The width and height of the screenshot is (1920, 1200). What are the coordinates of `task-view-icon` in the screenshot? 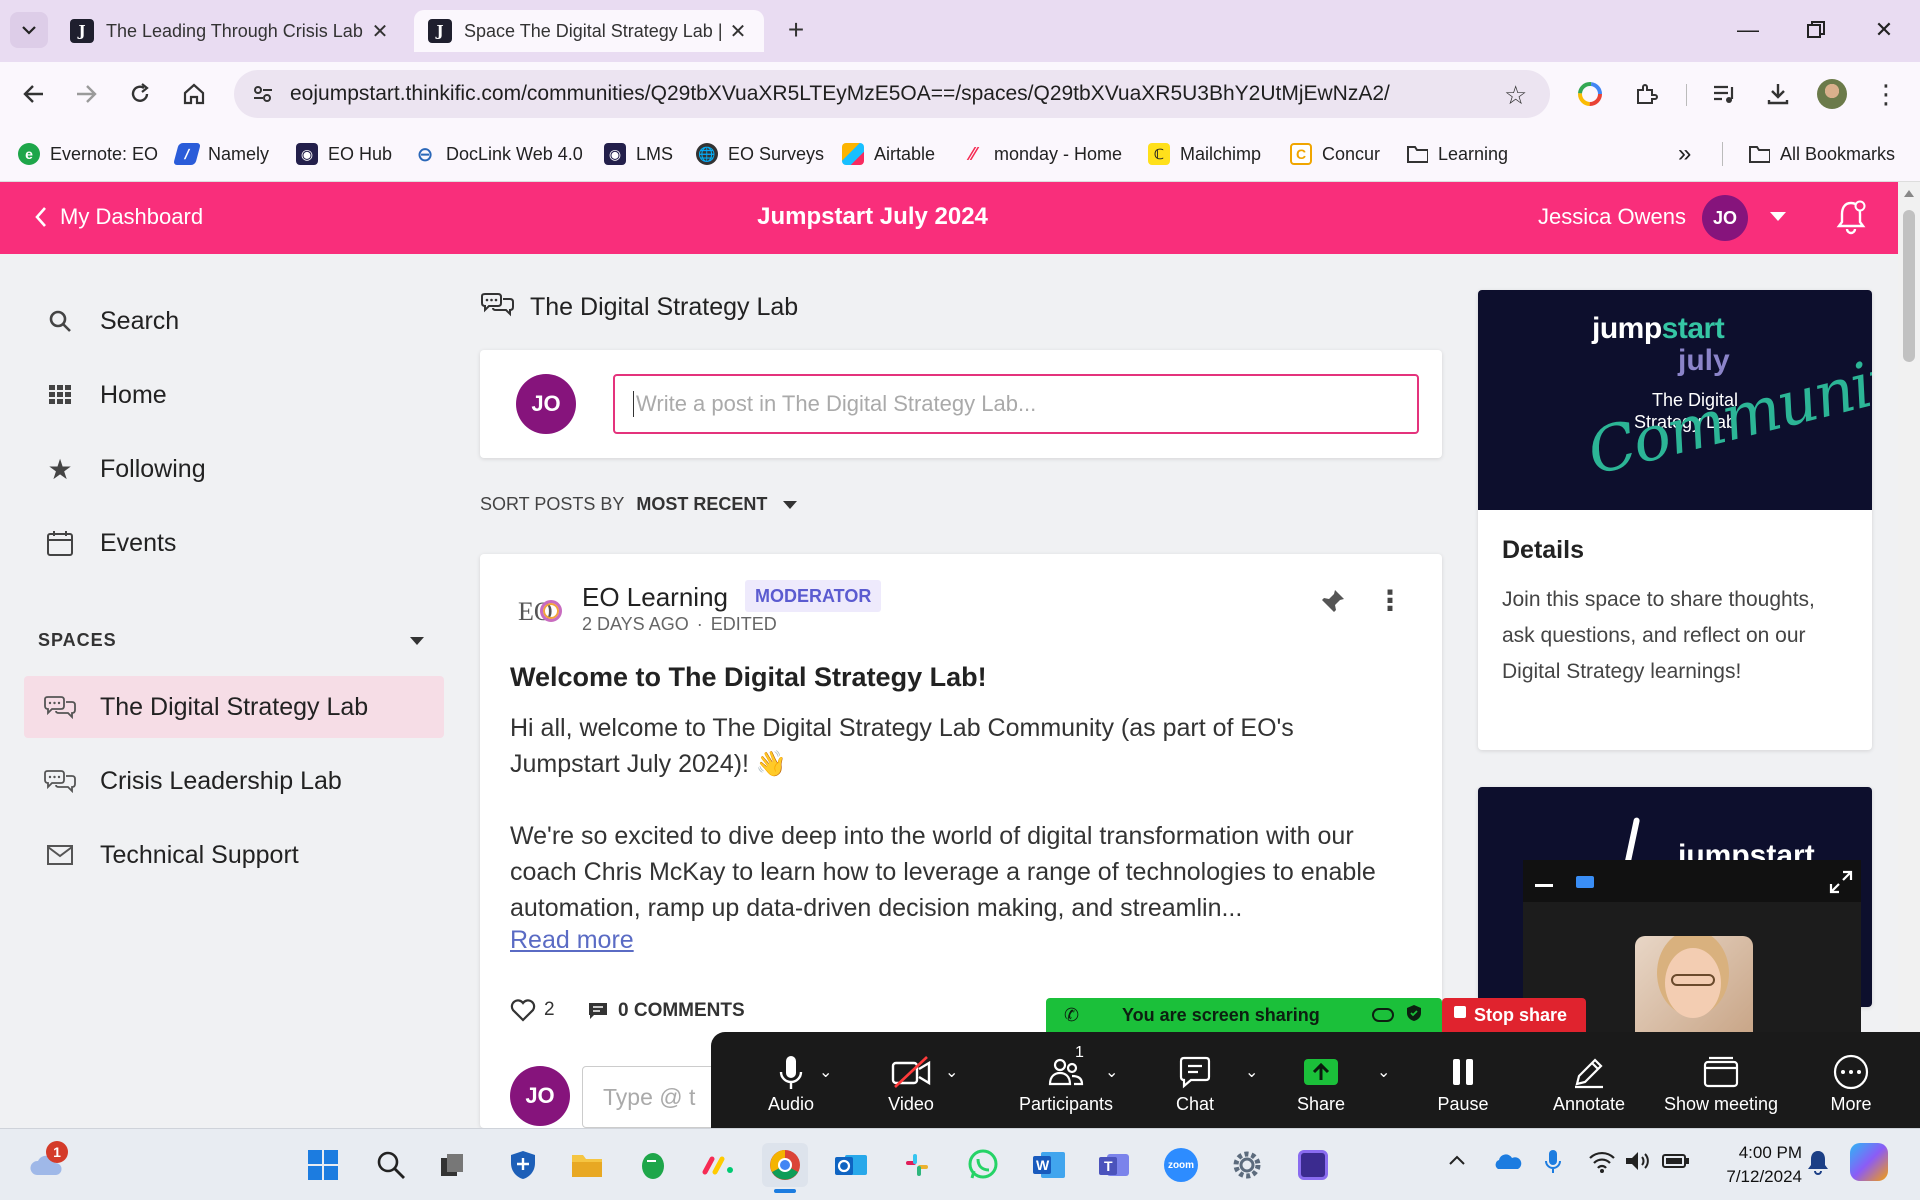 It's located at (453, 1165).